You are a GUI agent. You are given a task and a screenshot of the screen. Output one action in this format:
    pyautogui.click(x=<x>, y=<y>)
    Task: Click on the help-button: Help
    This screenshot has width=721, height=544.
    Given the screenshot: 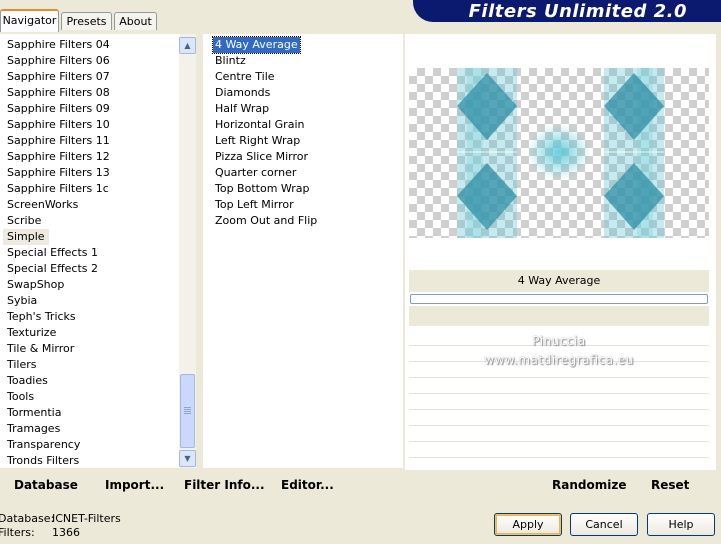 What is the action you would take?
    pyautogui.click(x=681, y=524)
    